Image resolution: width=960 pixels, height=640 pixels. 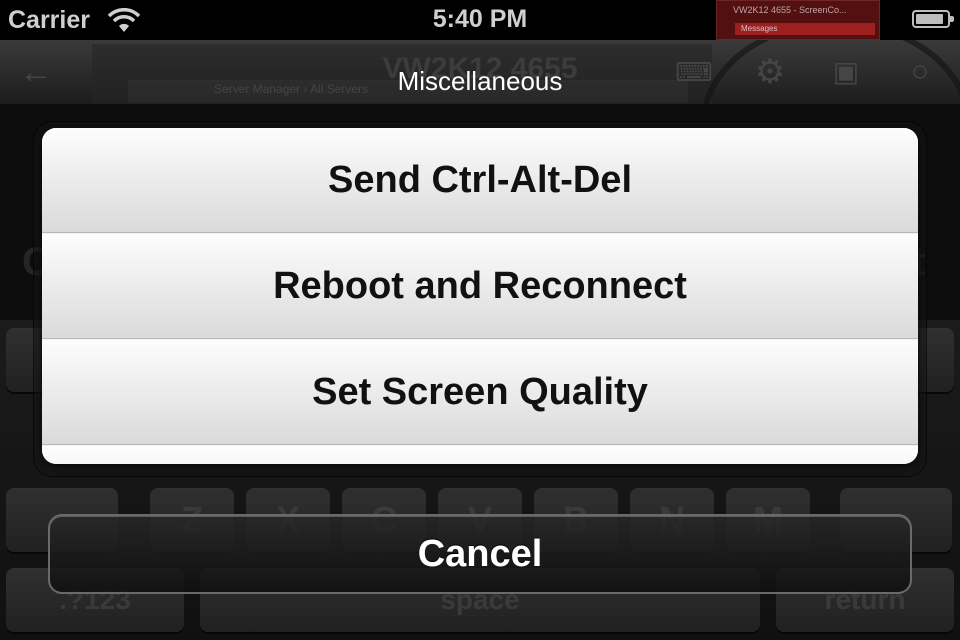 I want to click on set-screen-quality-button: Set Screen Quality, so click(x=480, y=392).